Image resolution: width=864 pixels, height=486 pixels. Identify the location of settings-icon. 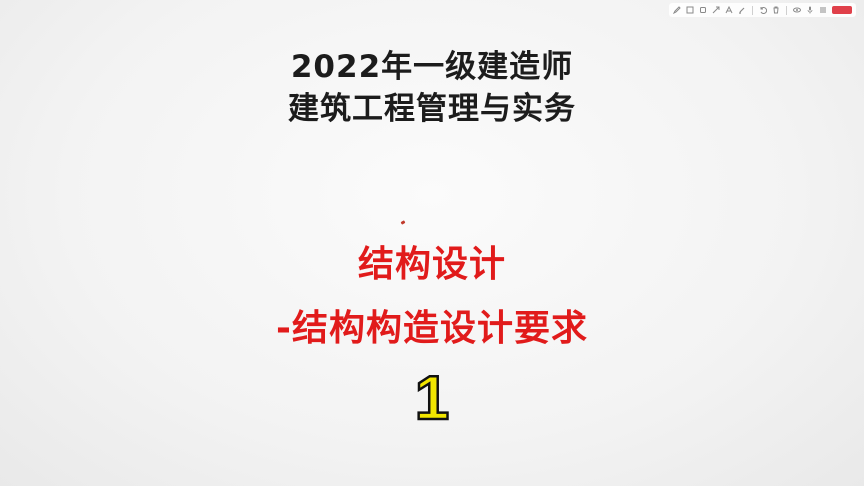
(823, 10).